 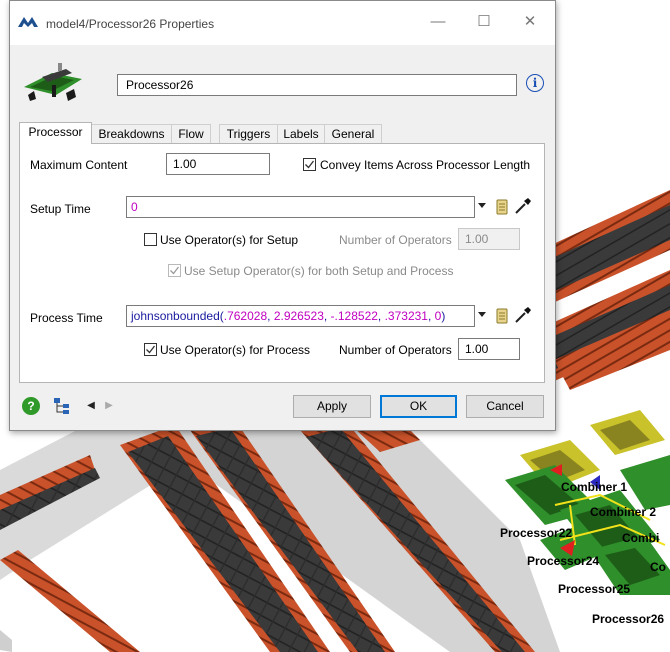 What do you see at coordinates (91, 406) in the screenshot?
I see `previous-object-button: ◀` at bounding box center [91, 406].